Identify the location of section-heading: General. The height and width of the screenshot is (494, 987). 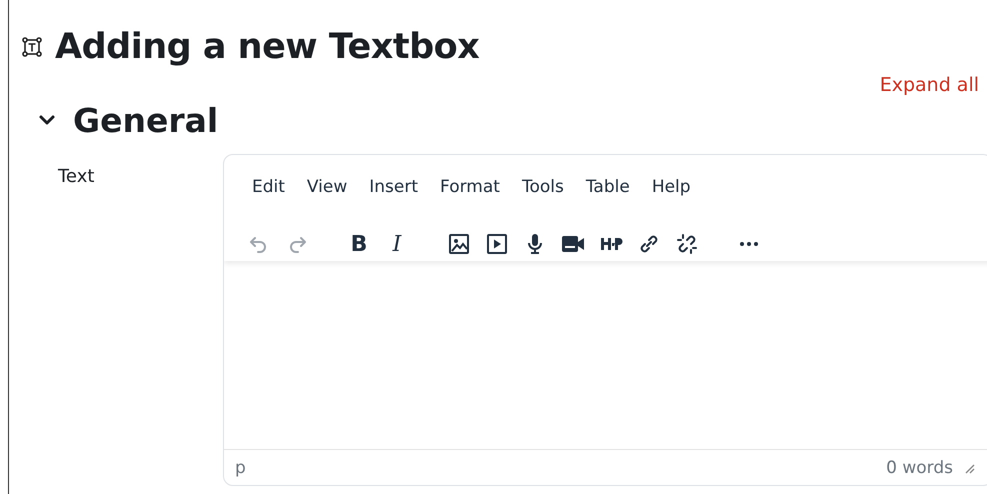
(145, 120).